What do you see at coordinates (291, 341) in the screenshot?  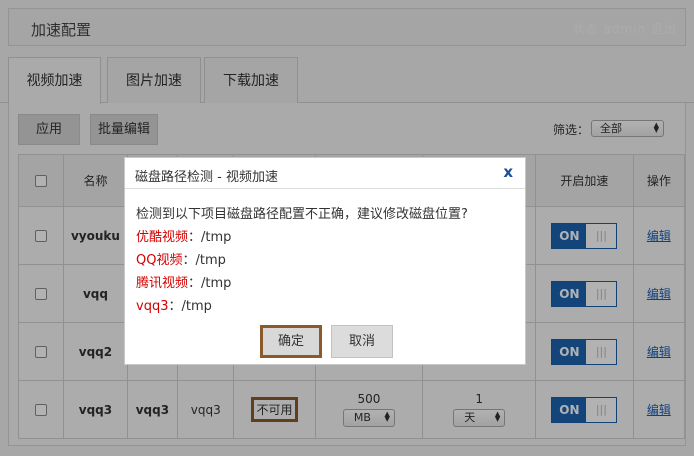 I see `confirm-button: 确定` at bounding box center [291, 341].